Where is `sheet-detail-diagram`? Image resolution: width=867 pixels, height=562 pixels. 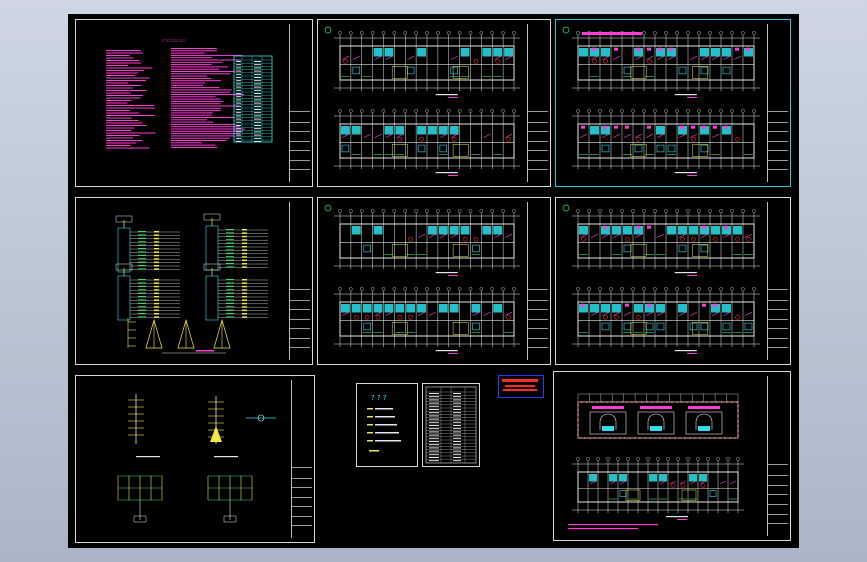 sheet-detail-diagram is located at coordinates (195, 459).